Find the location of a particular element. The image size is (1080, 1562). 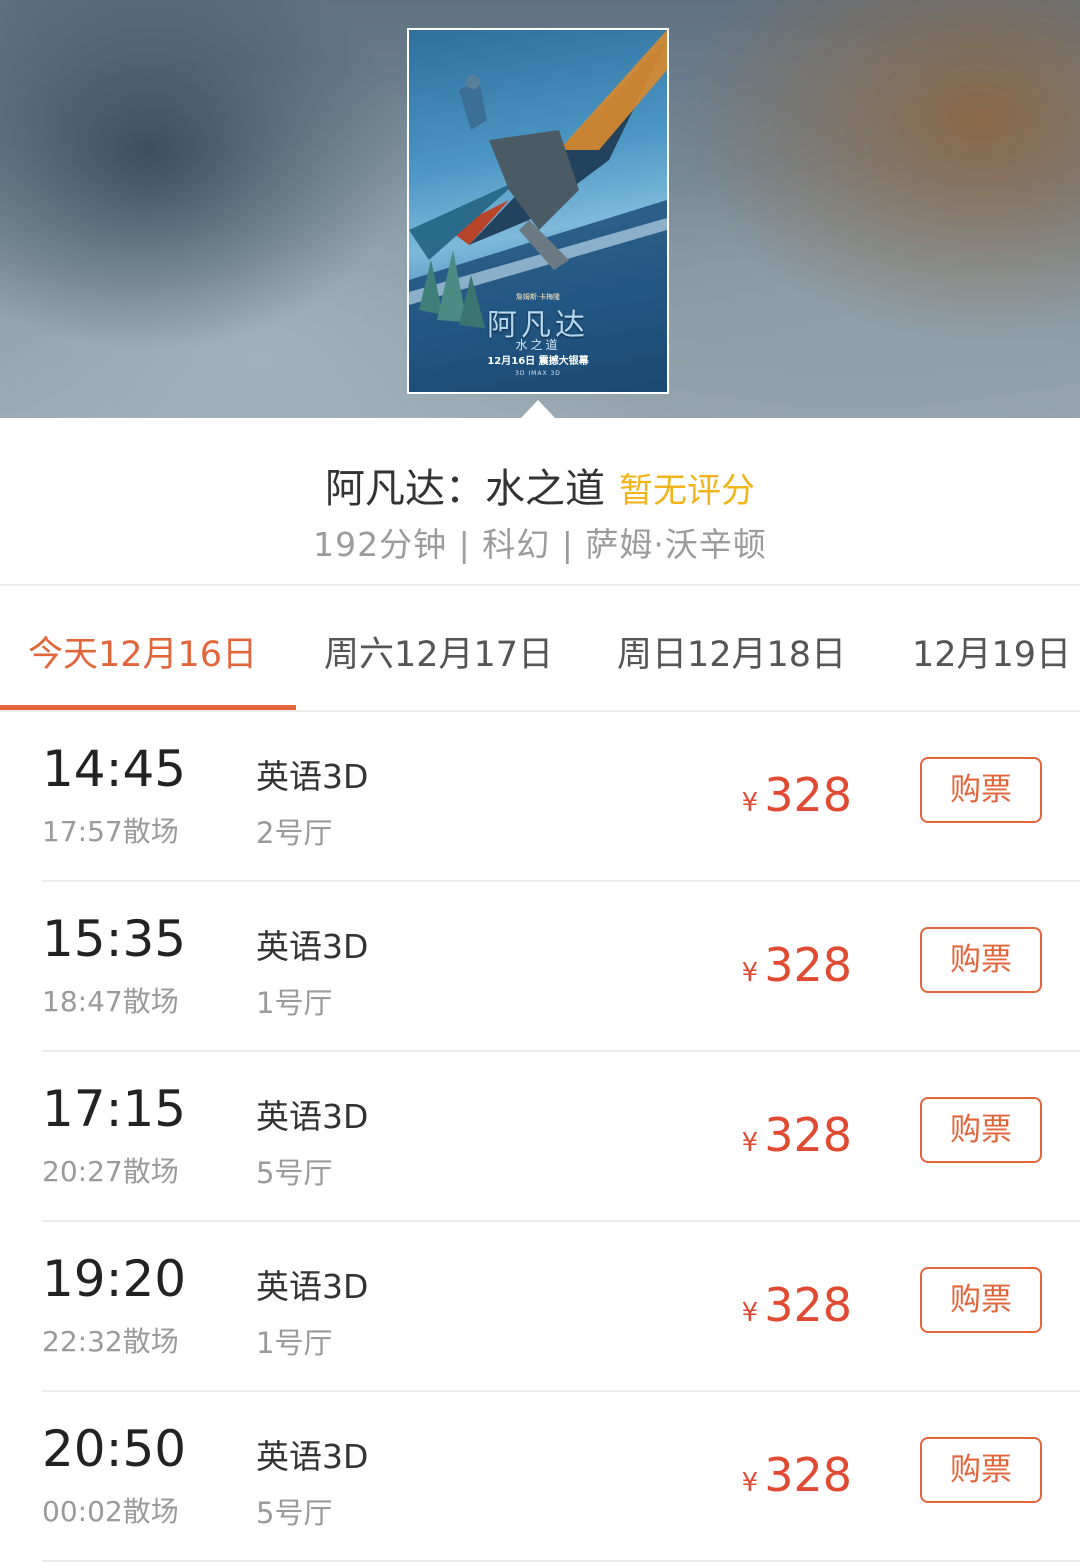

start-time: 14:45 is located at coordinates (114, 769).